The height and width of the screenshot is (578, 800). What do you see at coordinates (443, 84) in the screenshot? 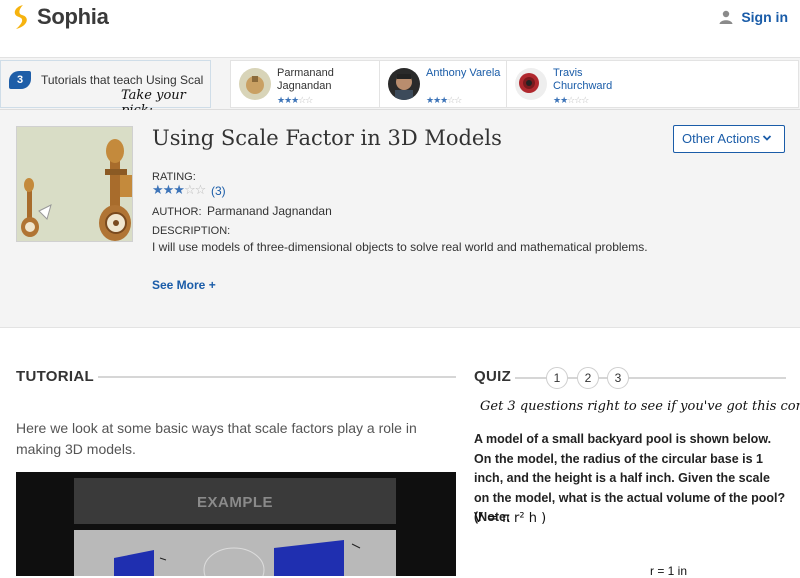
I see `tutorial-card-anthony: Anthony Varela ★★★☆☆` at bounding box center [443, 84].